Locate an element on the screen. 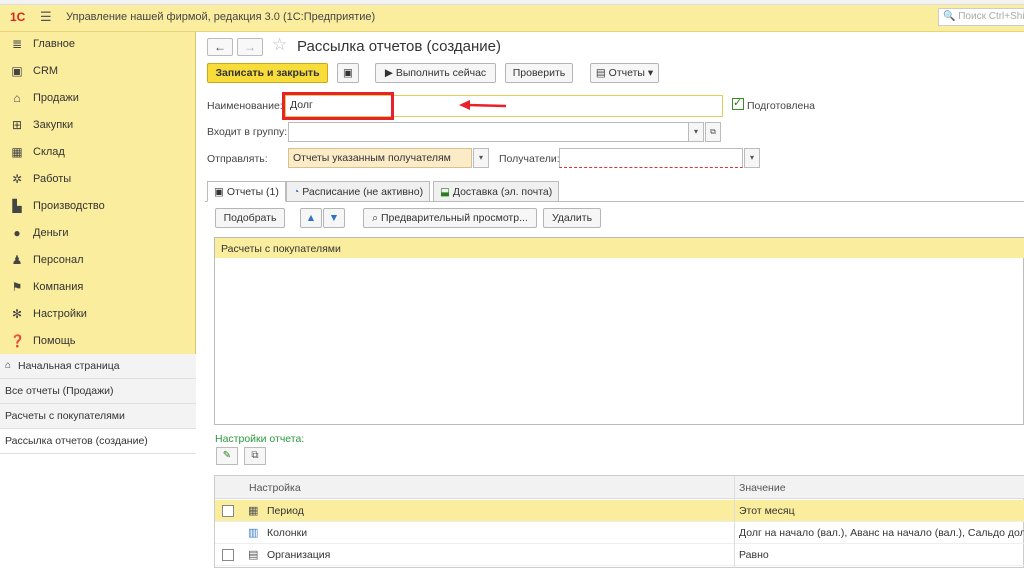  annotation-arrow-icon is located at coordinates (483, 105).